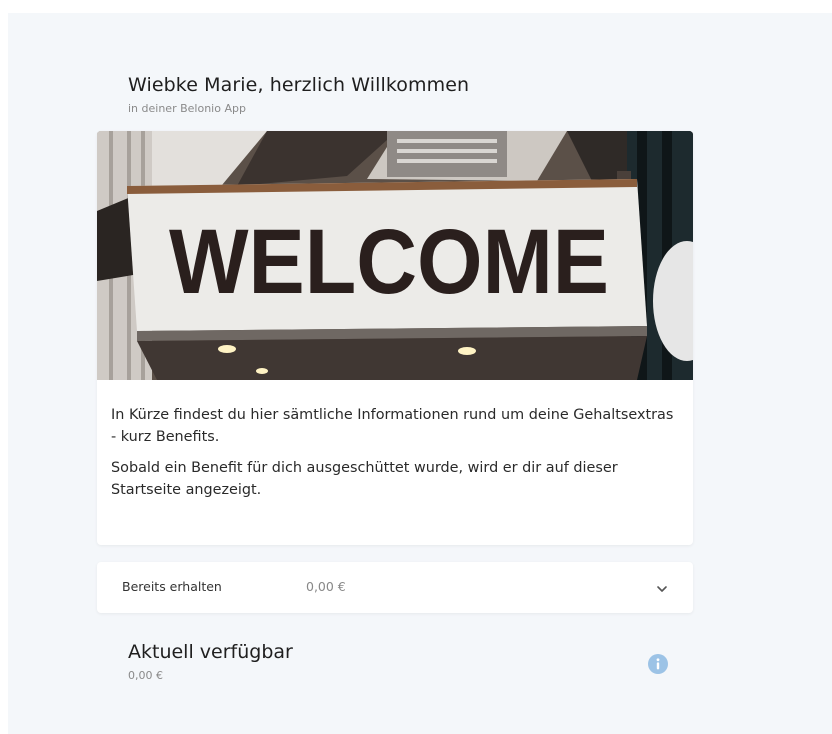  I want to click on info-icon, so click(658, 664).